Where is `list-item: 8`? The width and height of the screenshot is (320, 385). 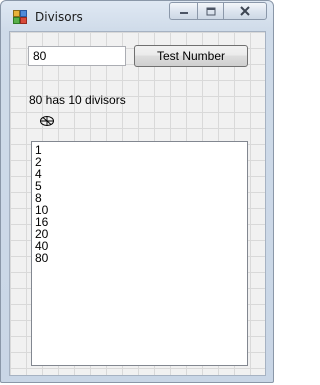
list-item: 8 is located at coordinates (139, 198).